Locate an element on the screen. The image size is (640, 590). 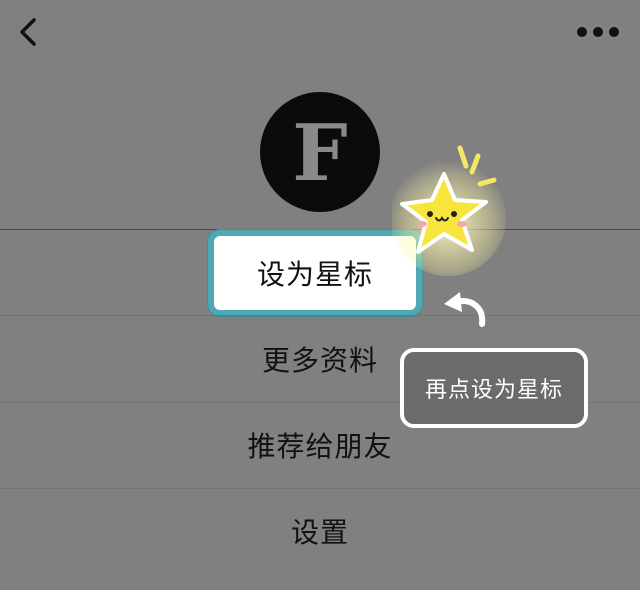
menu-item-settings: 设置 is located at coordinates (320, 531).